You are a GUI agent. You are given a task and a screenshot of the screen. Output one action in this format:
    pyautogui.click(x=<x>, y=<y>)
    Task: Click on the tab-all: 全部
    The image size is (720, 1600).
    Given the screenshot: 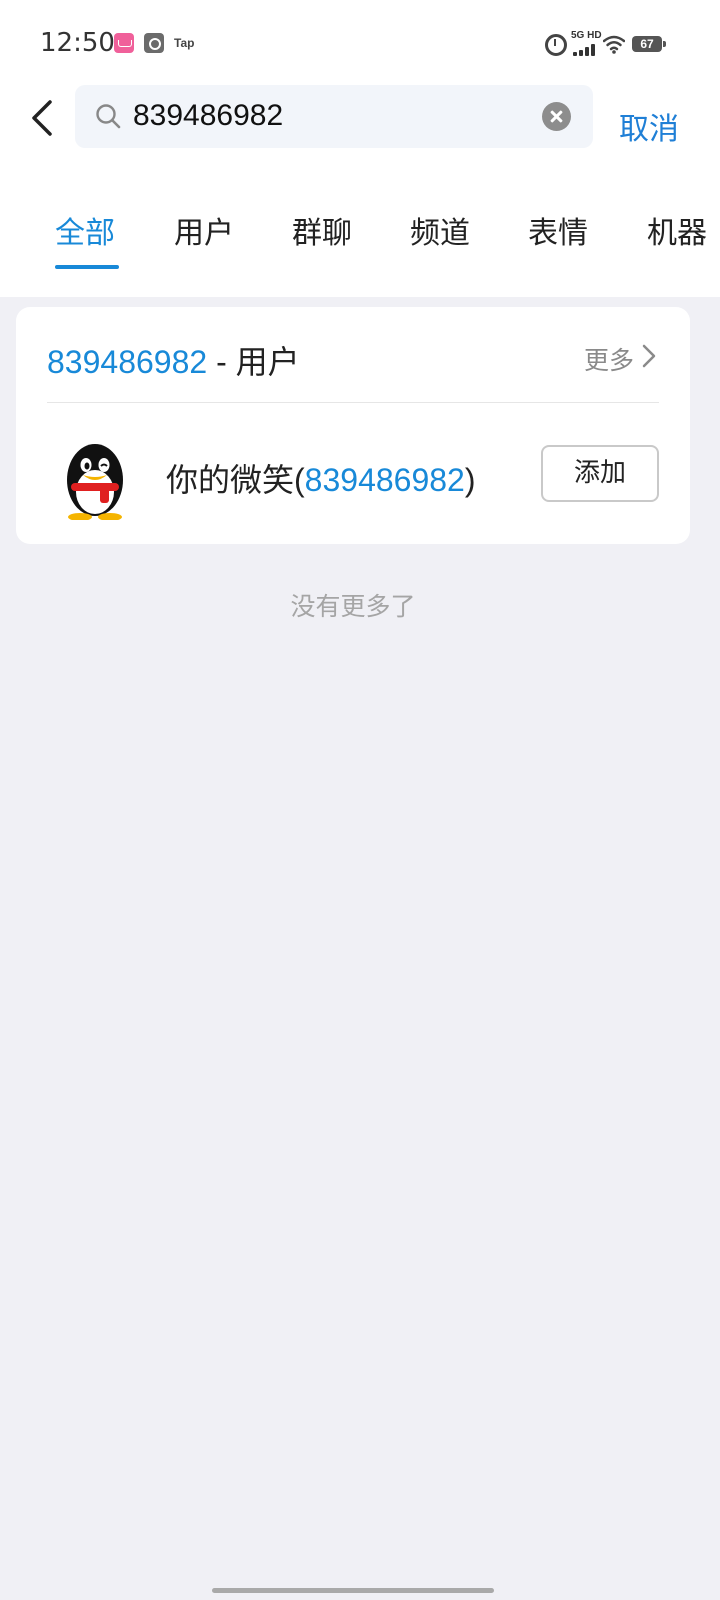 What is the action you would take?
    pyautogui.click(x=85, y=230)
    